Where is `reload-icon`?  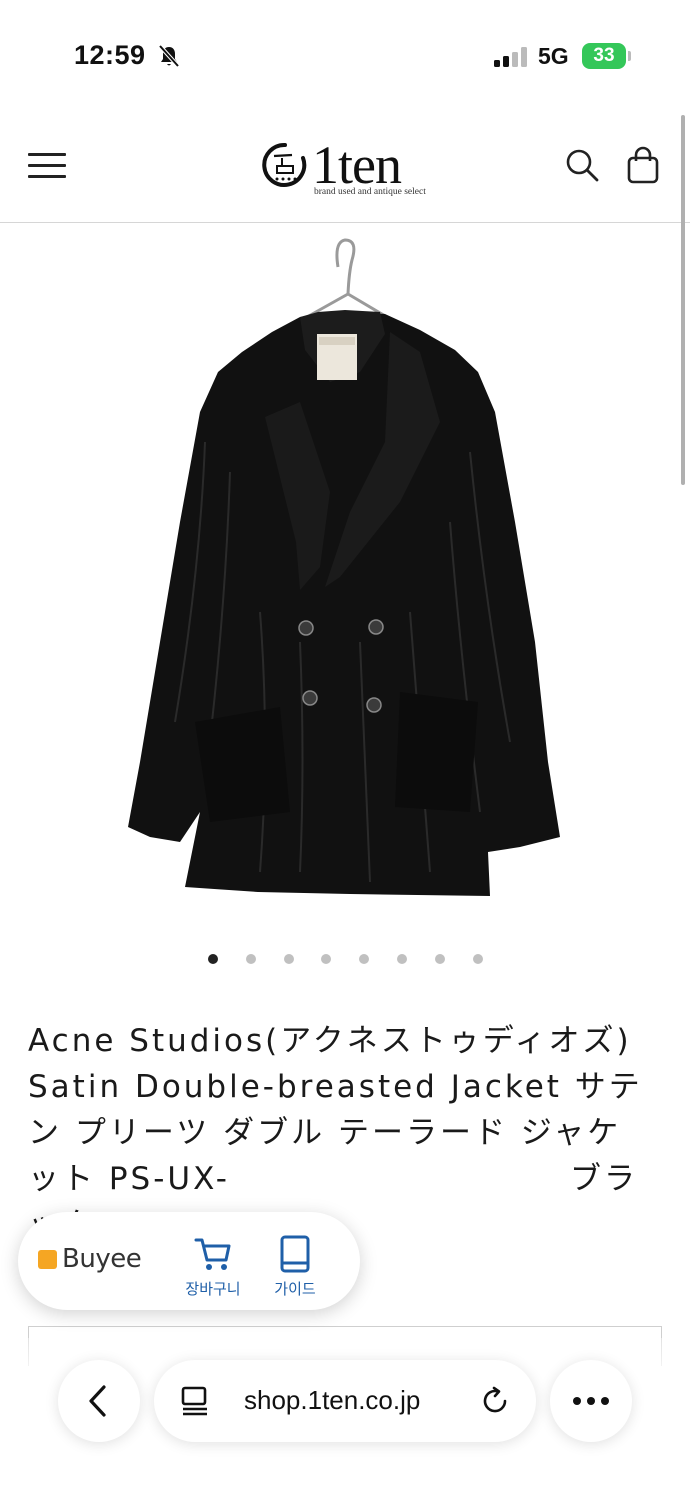
reload-icon is located at coordinates (495, 1401).